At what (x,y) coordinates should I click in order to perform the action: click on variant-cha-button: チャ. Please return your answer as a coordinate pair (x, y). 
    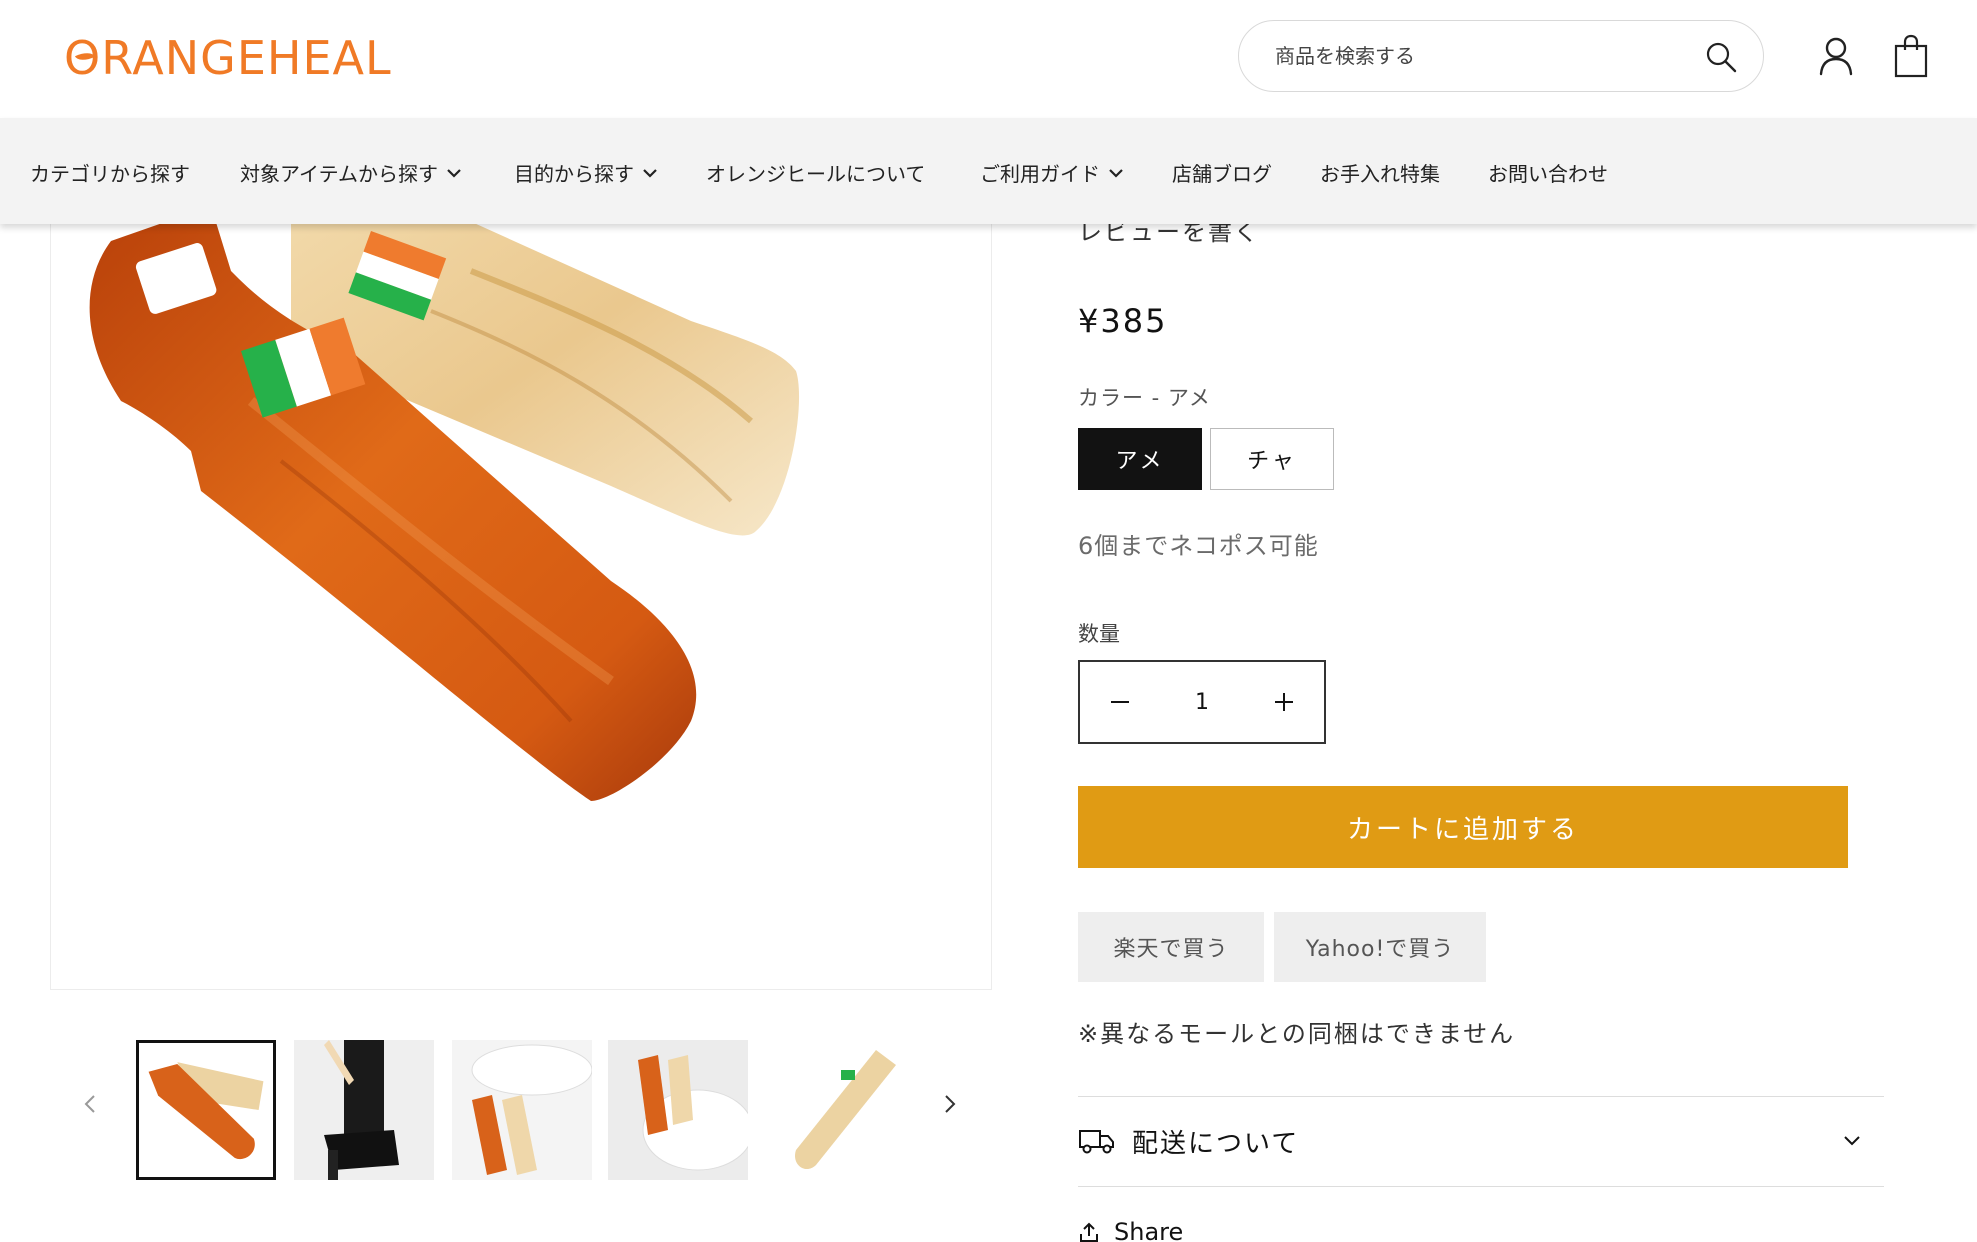
    Looking at the image, I should click on (1272, 459).